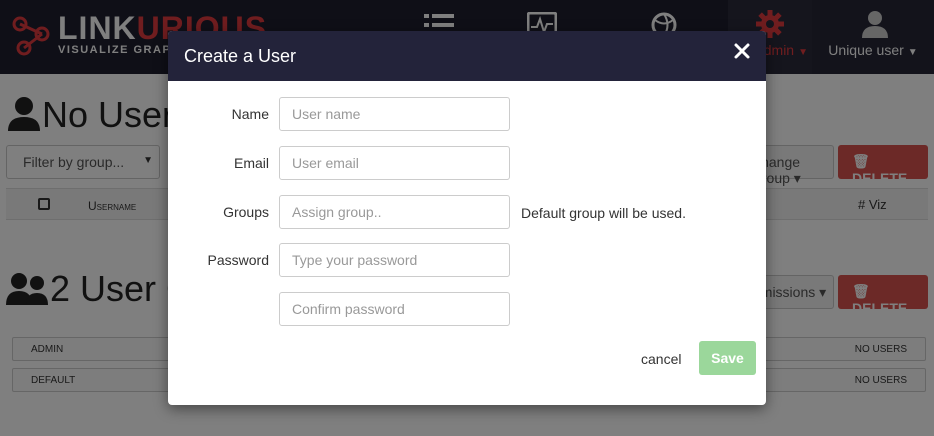  I want to click on dialog-title: Create a User, so click(240, 56).